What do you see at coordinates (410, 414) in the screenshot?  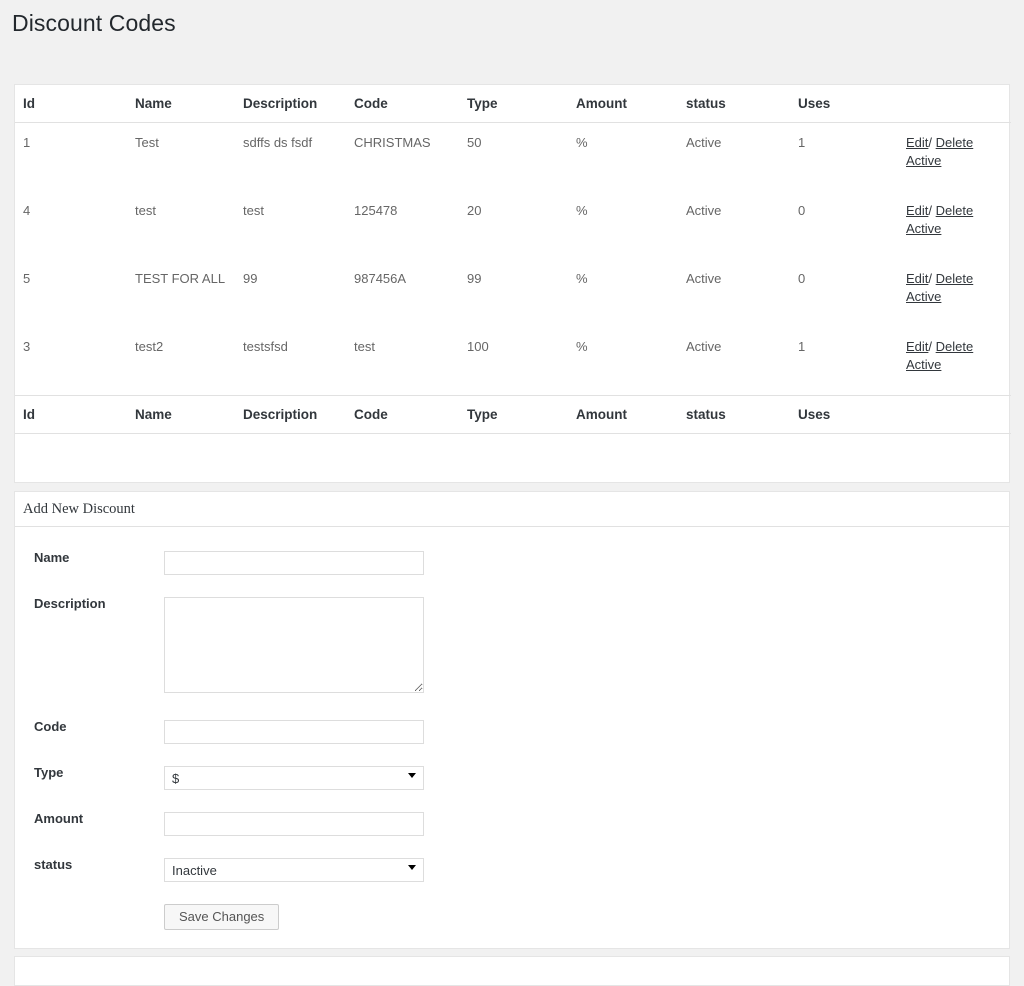 I see `footer-column-header-code: Code` at bounding box center [410, 414].